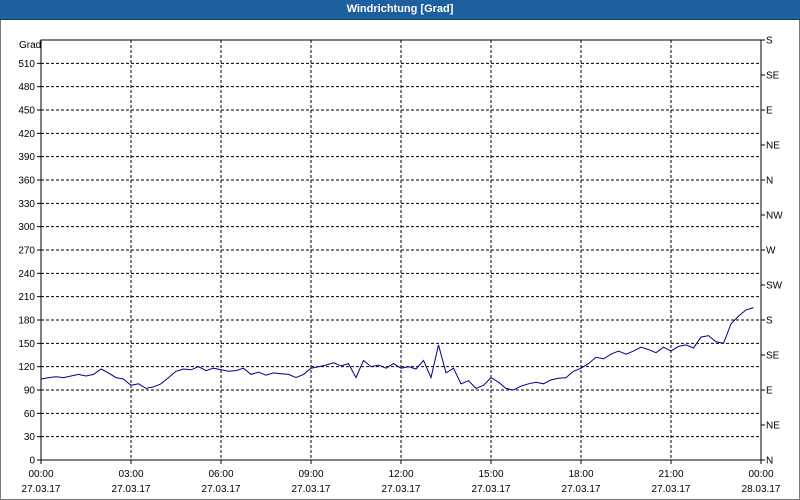  I want to click on y-tick-label-1: 30, so click(30, 437).